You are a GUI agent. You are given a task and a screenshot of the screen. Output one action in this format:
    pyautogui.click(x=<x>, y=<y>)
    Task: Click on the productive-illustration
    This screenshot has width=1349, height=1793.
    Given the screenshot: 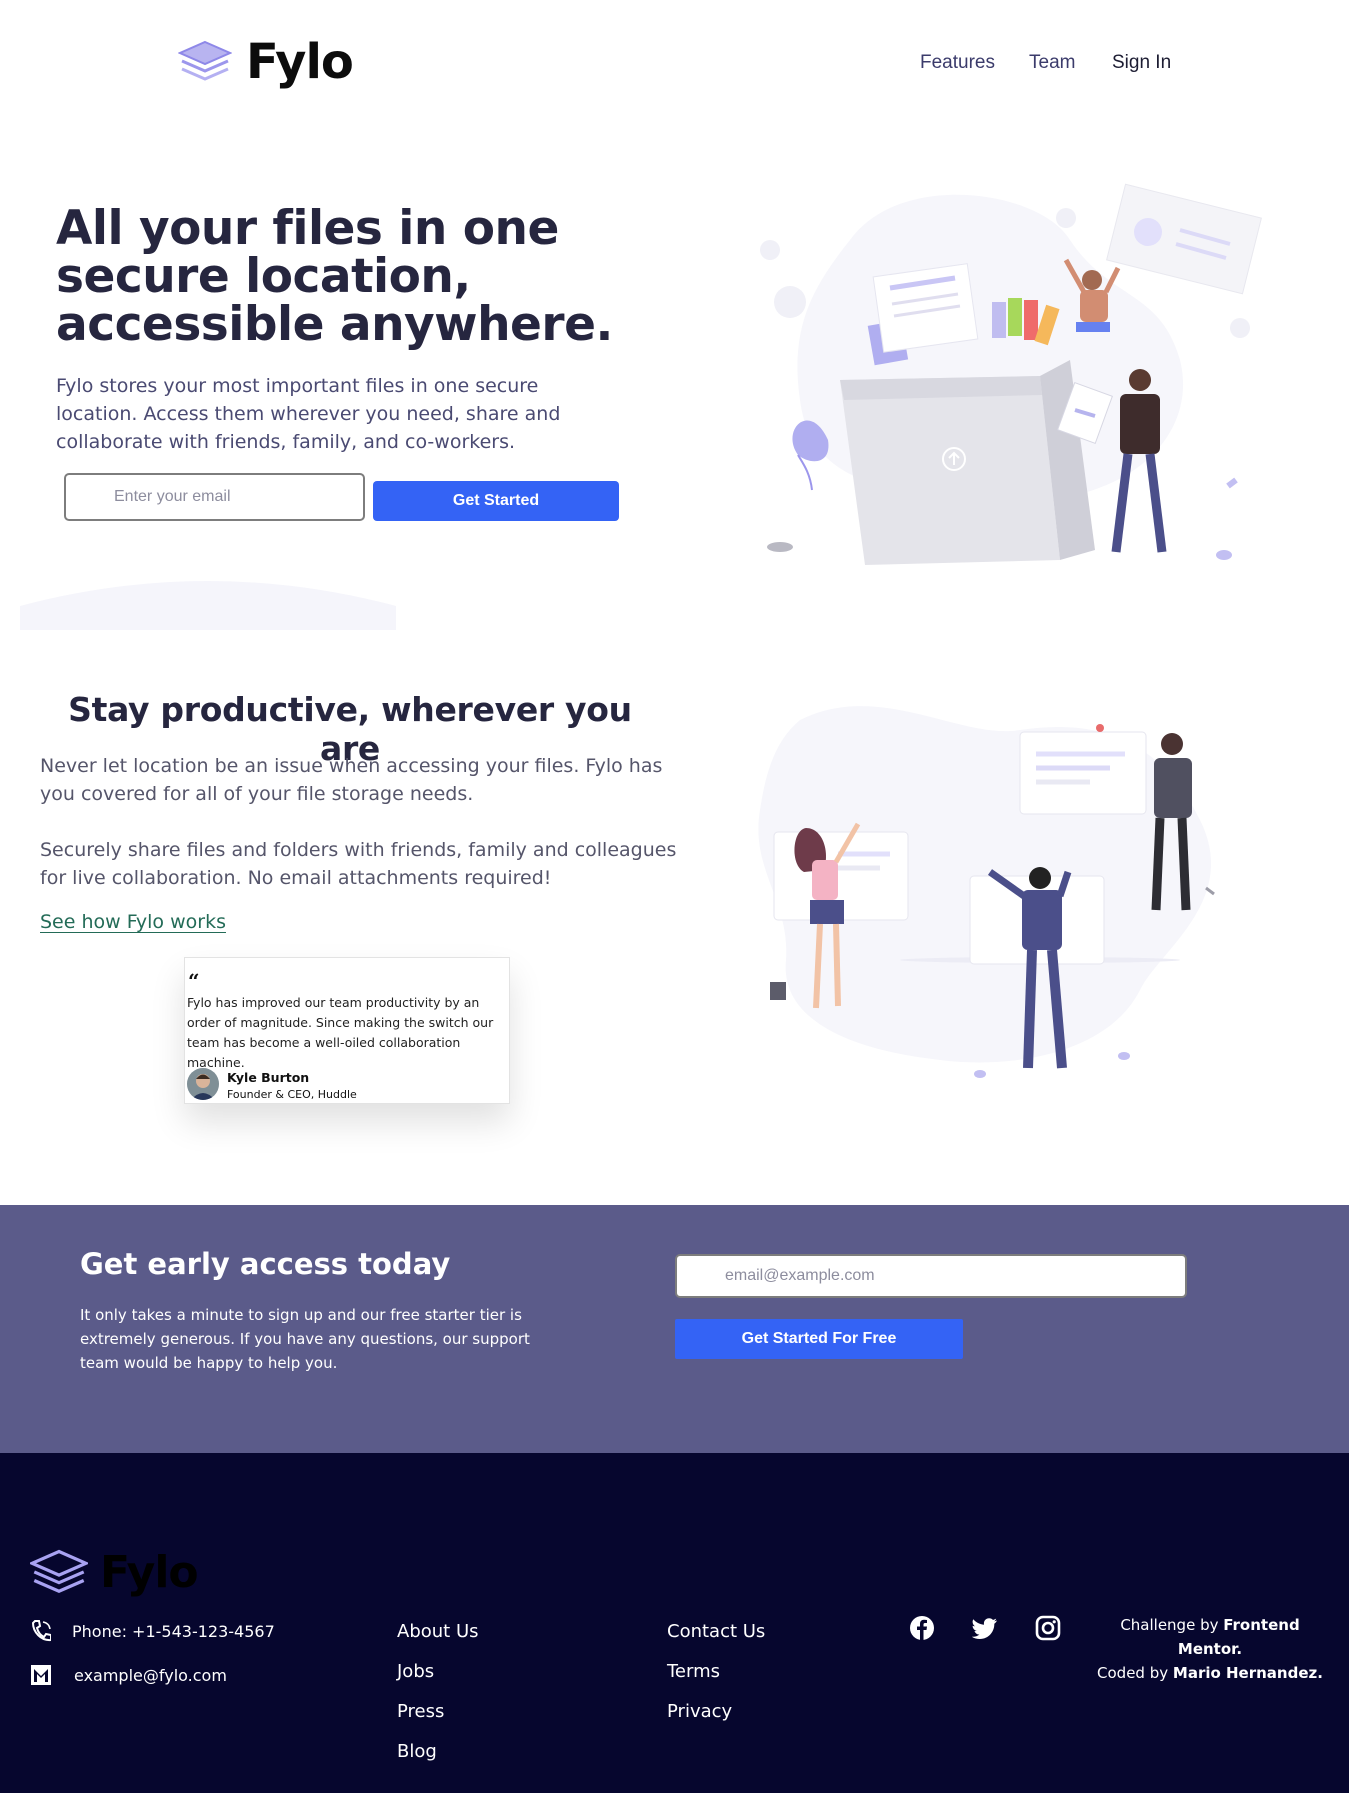 What is the action you would take?
    pyautogui.click(x=986, y=892)
    